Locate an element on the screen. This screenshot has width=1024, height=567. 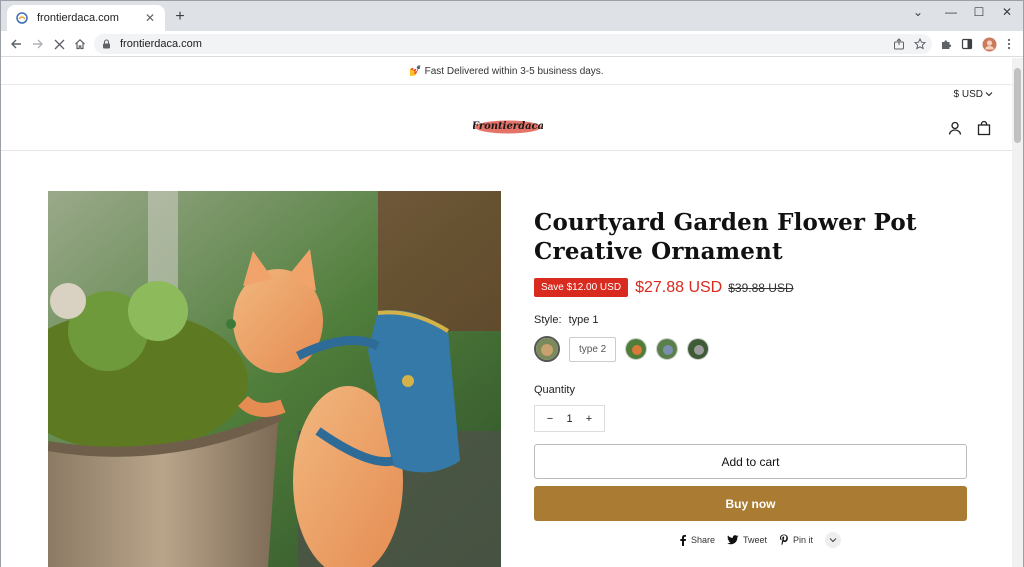
tab-title: frontierdaca.com is located at coordinates (78, 18).